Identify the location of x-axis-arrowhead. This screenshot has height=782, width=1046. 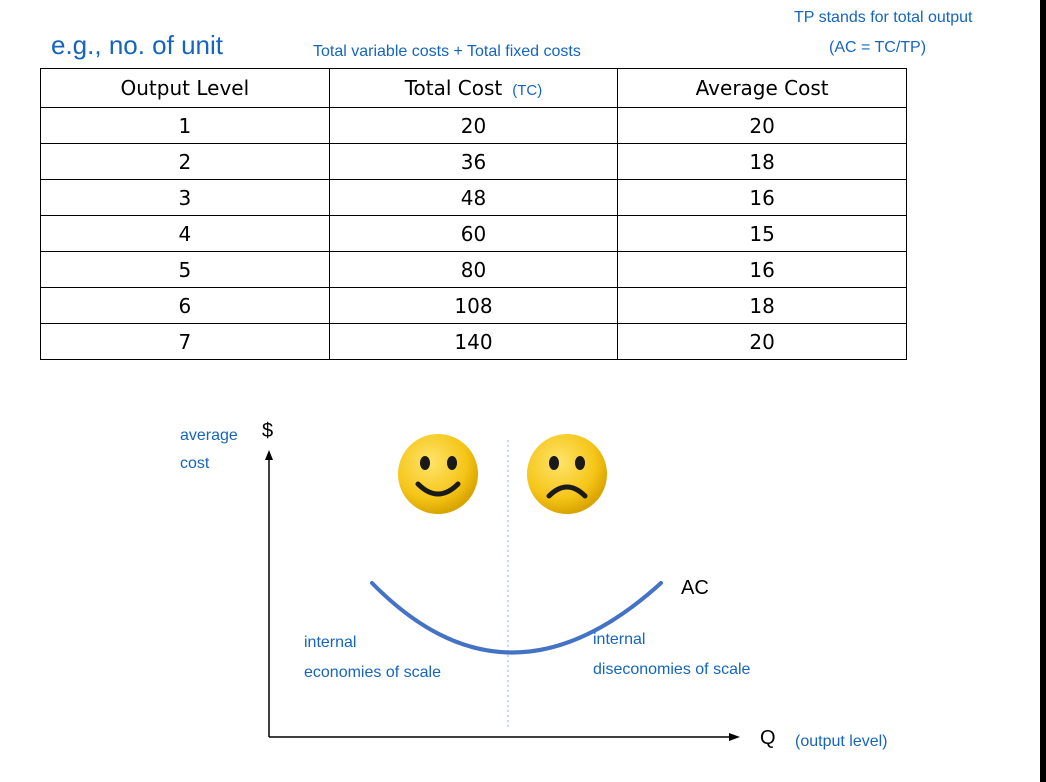
(734, 737).